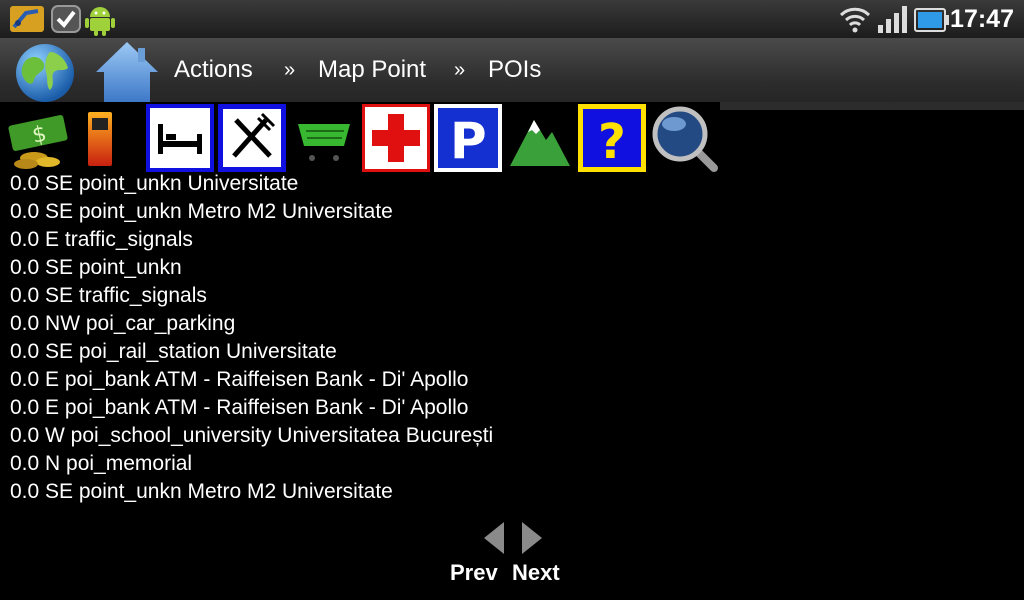 This screenshot has width=1024, height=600. What do you see at coordinates (515, 69) in the screenshot?
I see `breadcrumb-pois: POIs` at bounding box center [515, 69].